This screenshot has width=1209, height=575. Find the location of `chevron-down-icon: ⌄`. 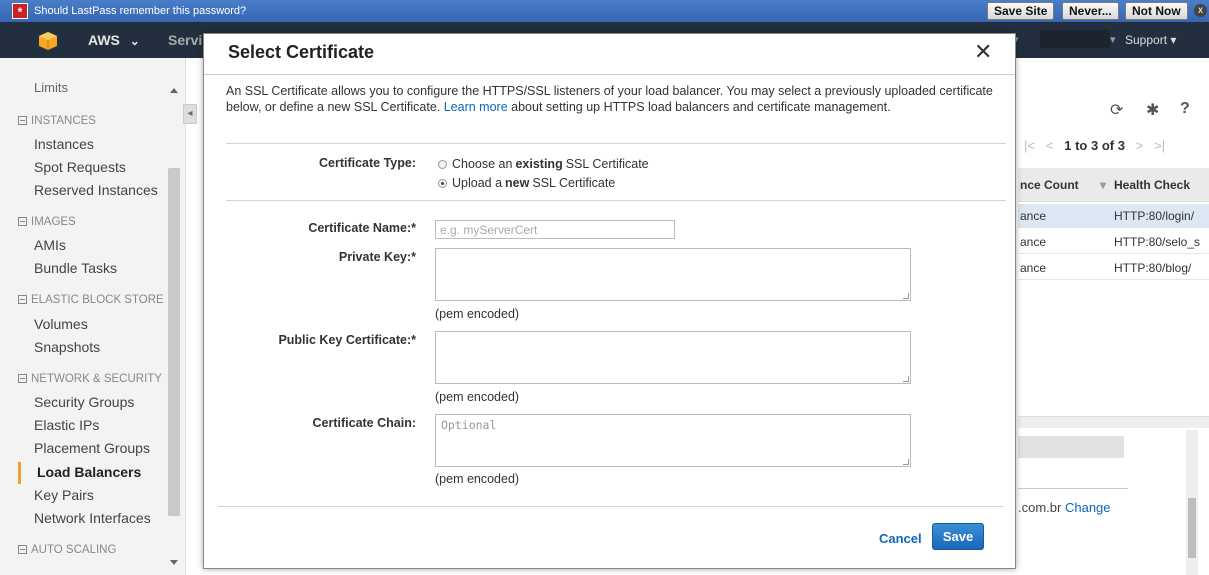

chevron-down-icon: ⌄ is located at coordinates (134, 41).